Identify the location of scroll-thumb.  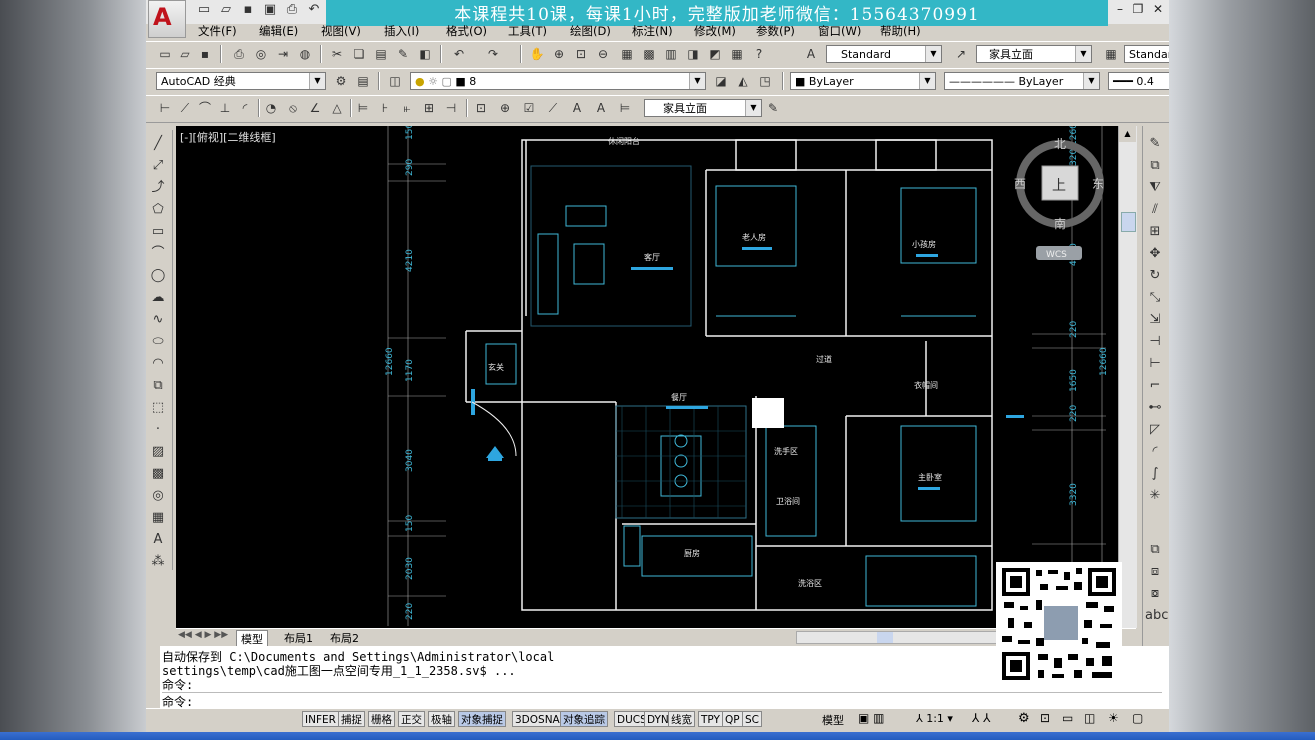
(1128, 222).